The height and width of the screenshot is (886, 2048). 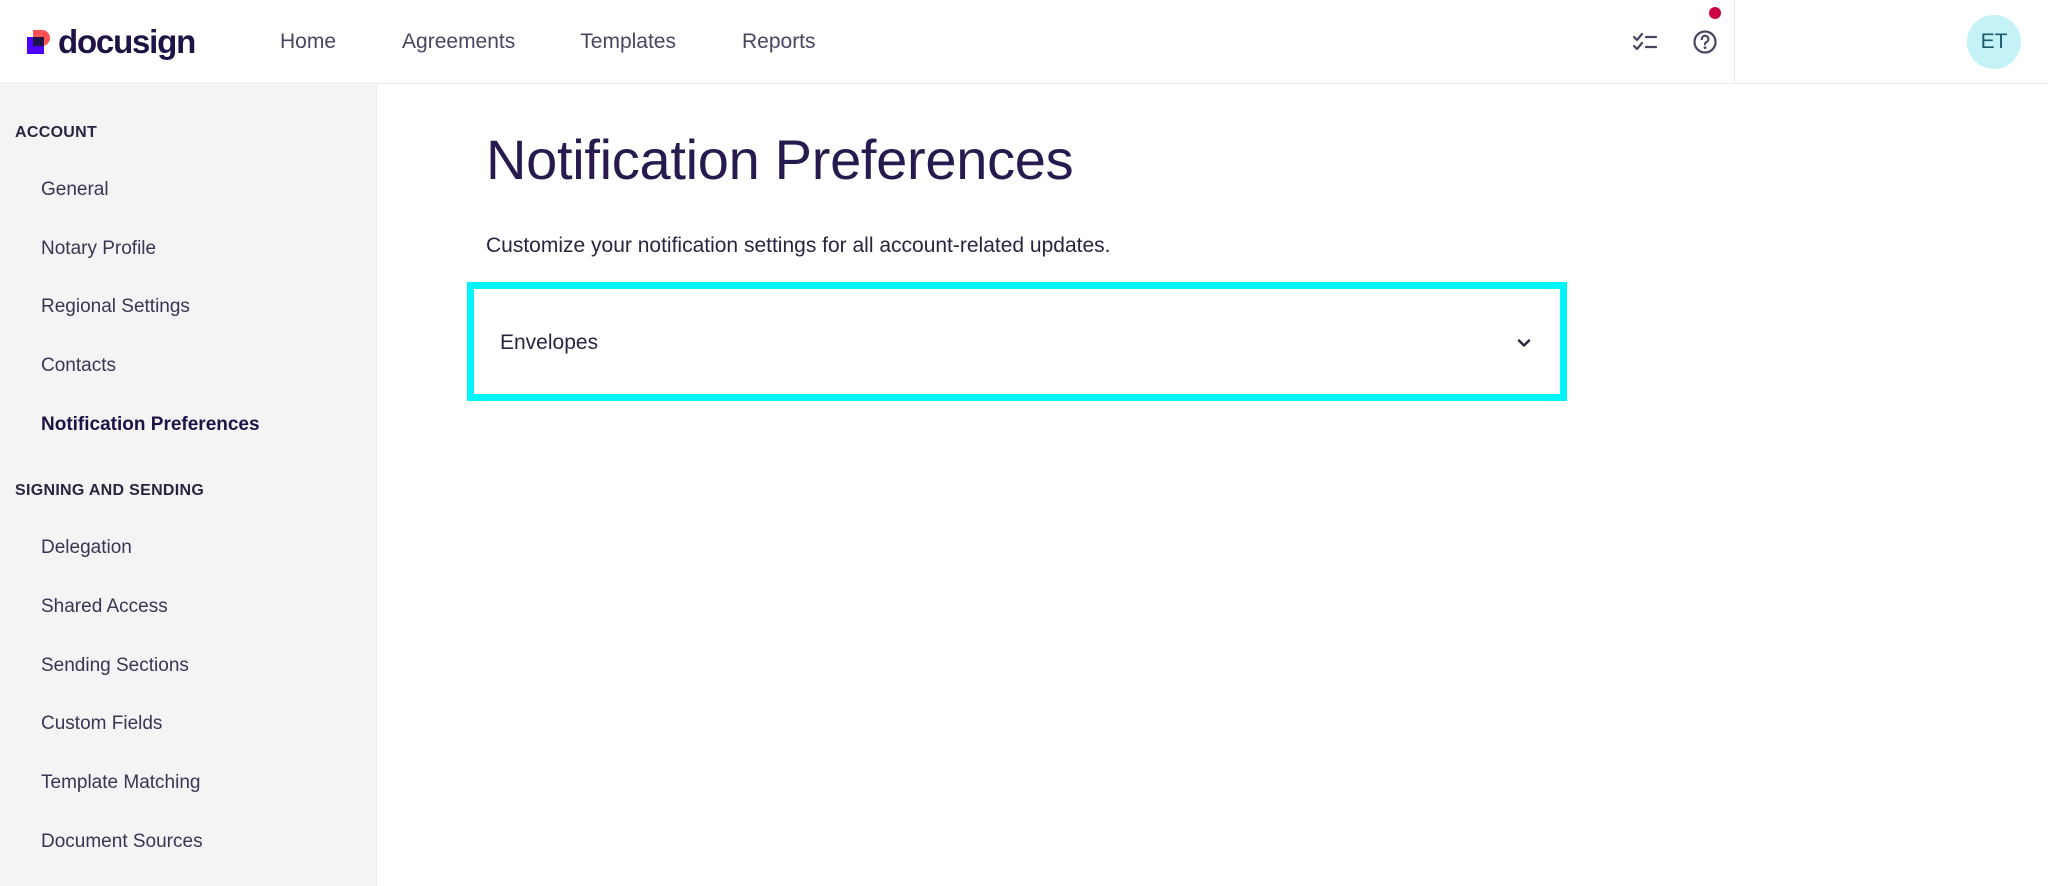 What do you see at coordinates (549, 342) in the screenshot?
I see `accordion-label: Envelopes` at bounding box center [549, 342].